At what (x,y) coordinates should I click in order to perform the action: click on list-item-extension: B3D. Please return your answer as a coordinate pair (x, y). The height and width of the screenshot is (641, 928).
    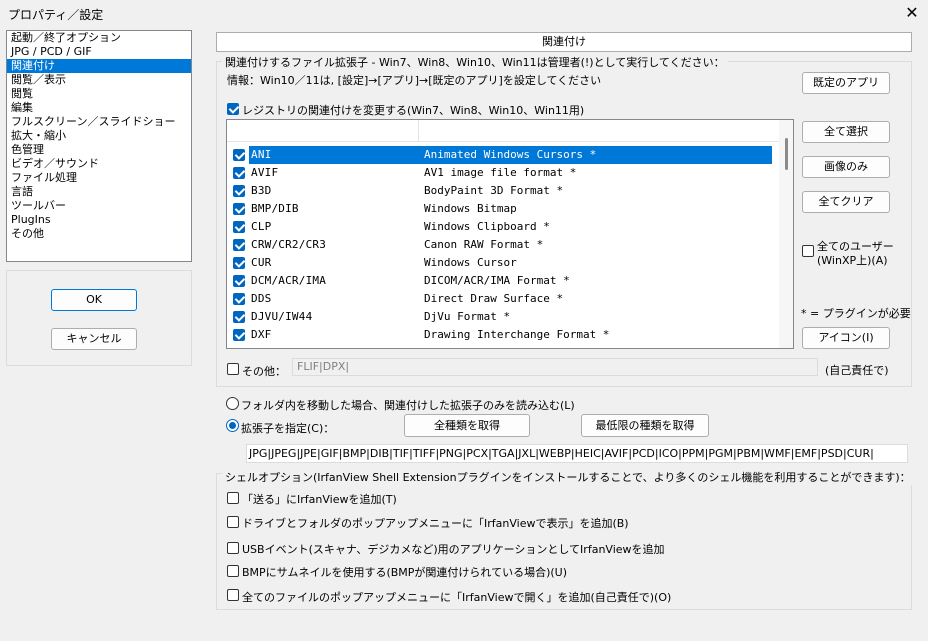
    Looking at the image, I should click on (261, 190).